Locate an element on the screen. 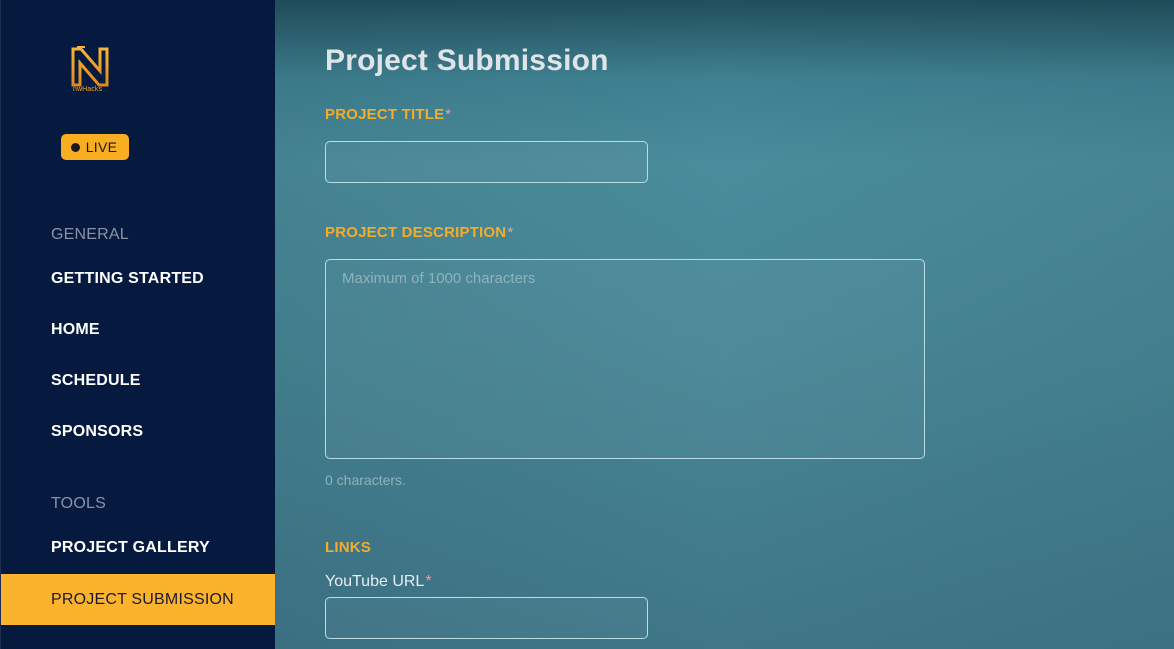 This screenshot has width=1174, height=649. project-description-label: PROJECT DESCRIPTION* is located at coordinates (419, 232).